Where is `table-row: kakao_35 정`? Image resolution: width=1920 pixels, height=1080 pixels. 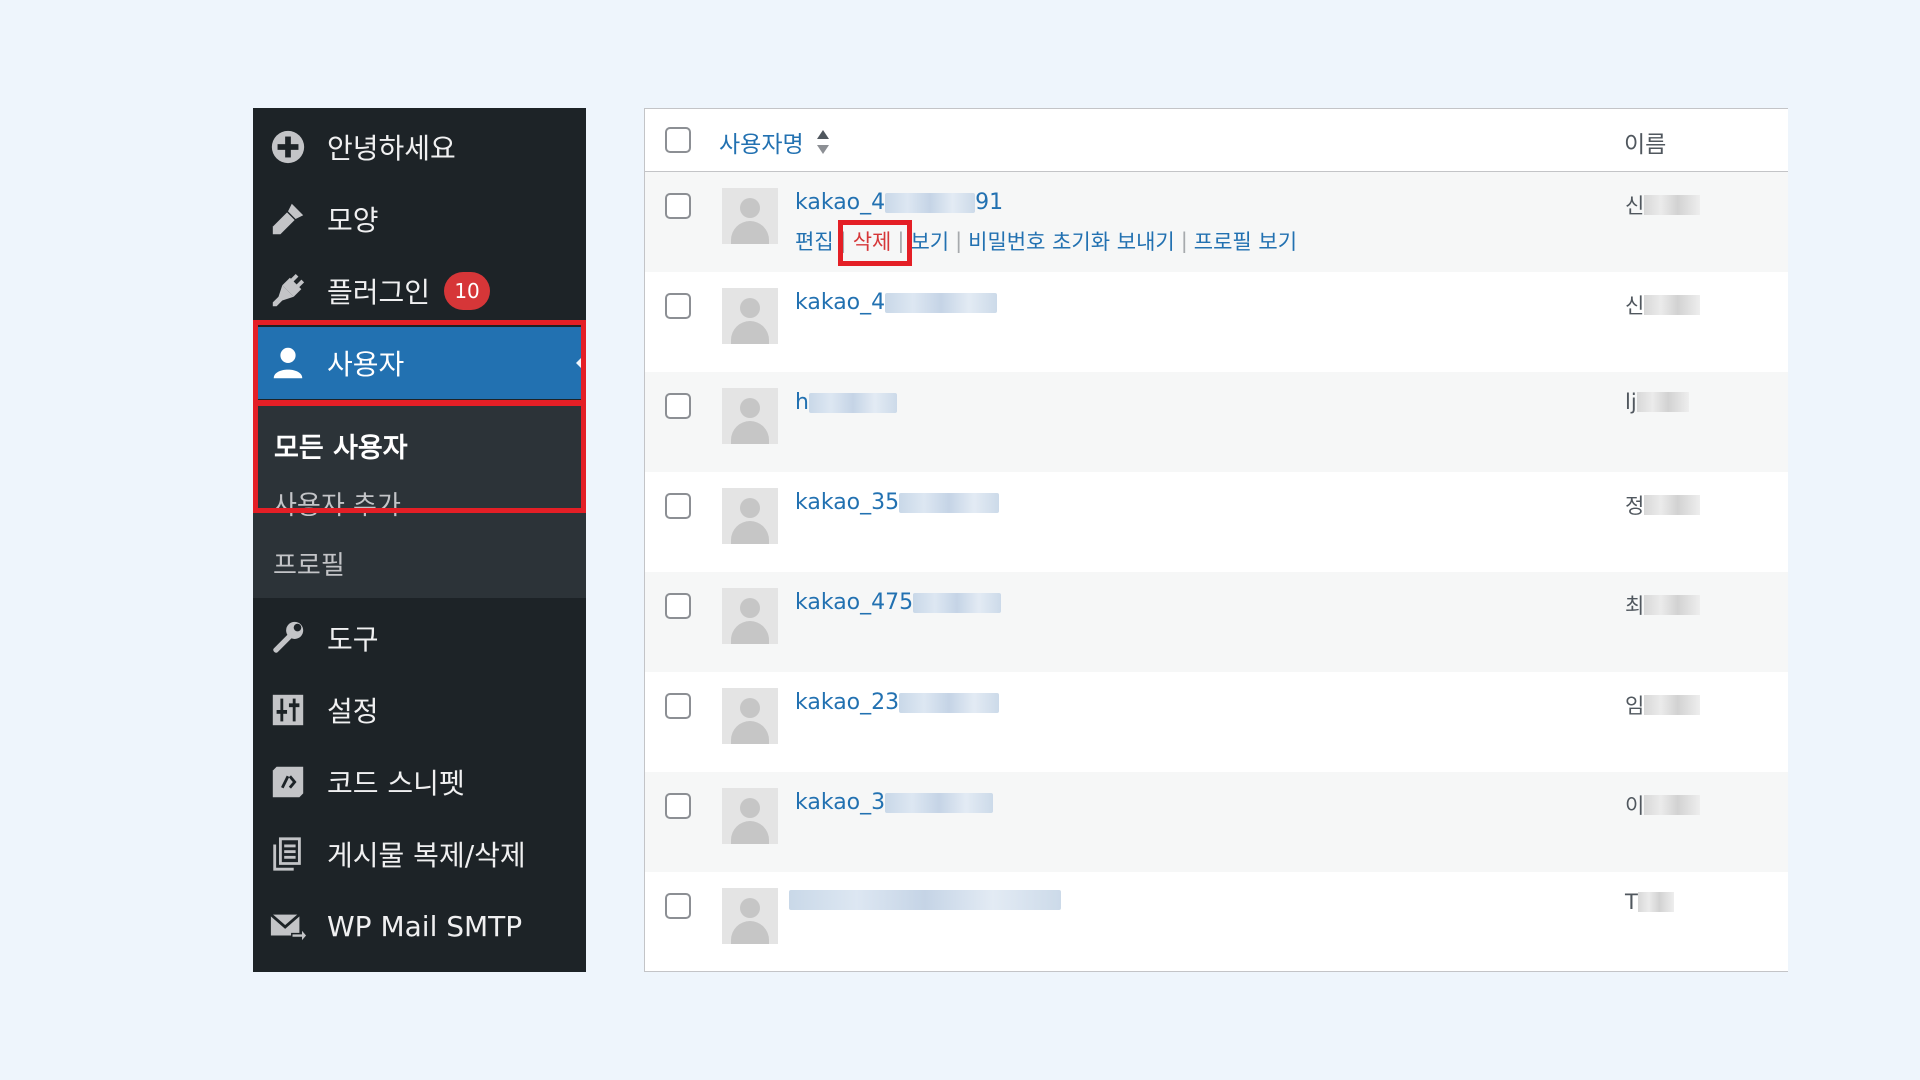 table-row: kakao_35 정 is located at coordinates (1216, 522).